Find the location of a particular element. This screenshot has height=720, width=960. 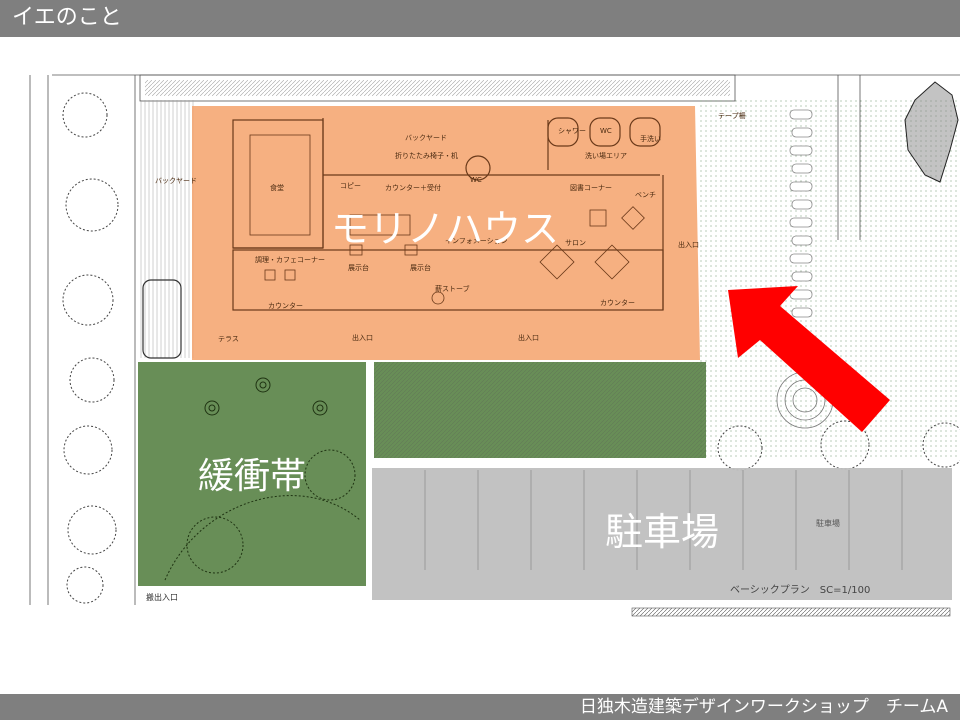

label-copy: コピー is located at coordinates (350, 186).